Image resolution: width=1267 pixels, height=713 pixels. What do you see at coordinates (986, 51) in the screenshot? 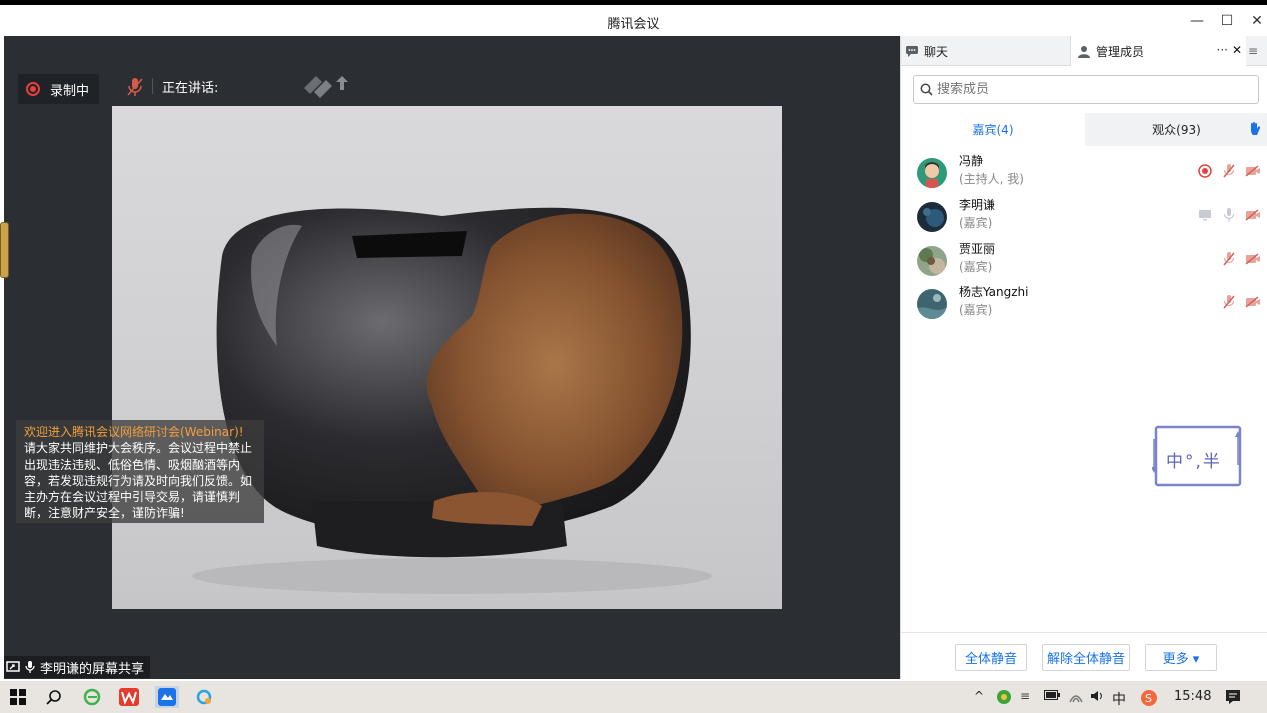
I see `tab-chat: 聊天` at bounding box center [986, 51].